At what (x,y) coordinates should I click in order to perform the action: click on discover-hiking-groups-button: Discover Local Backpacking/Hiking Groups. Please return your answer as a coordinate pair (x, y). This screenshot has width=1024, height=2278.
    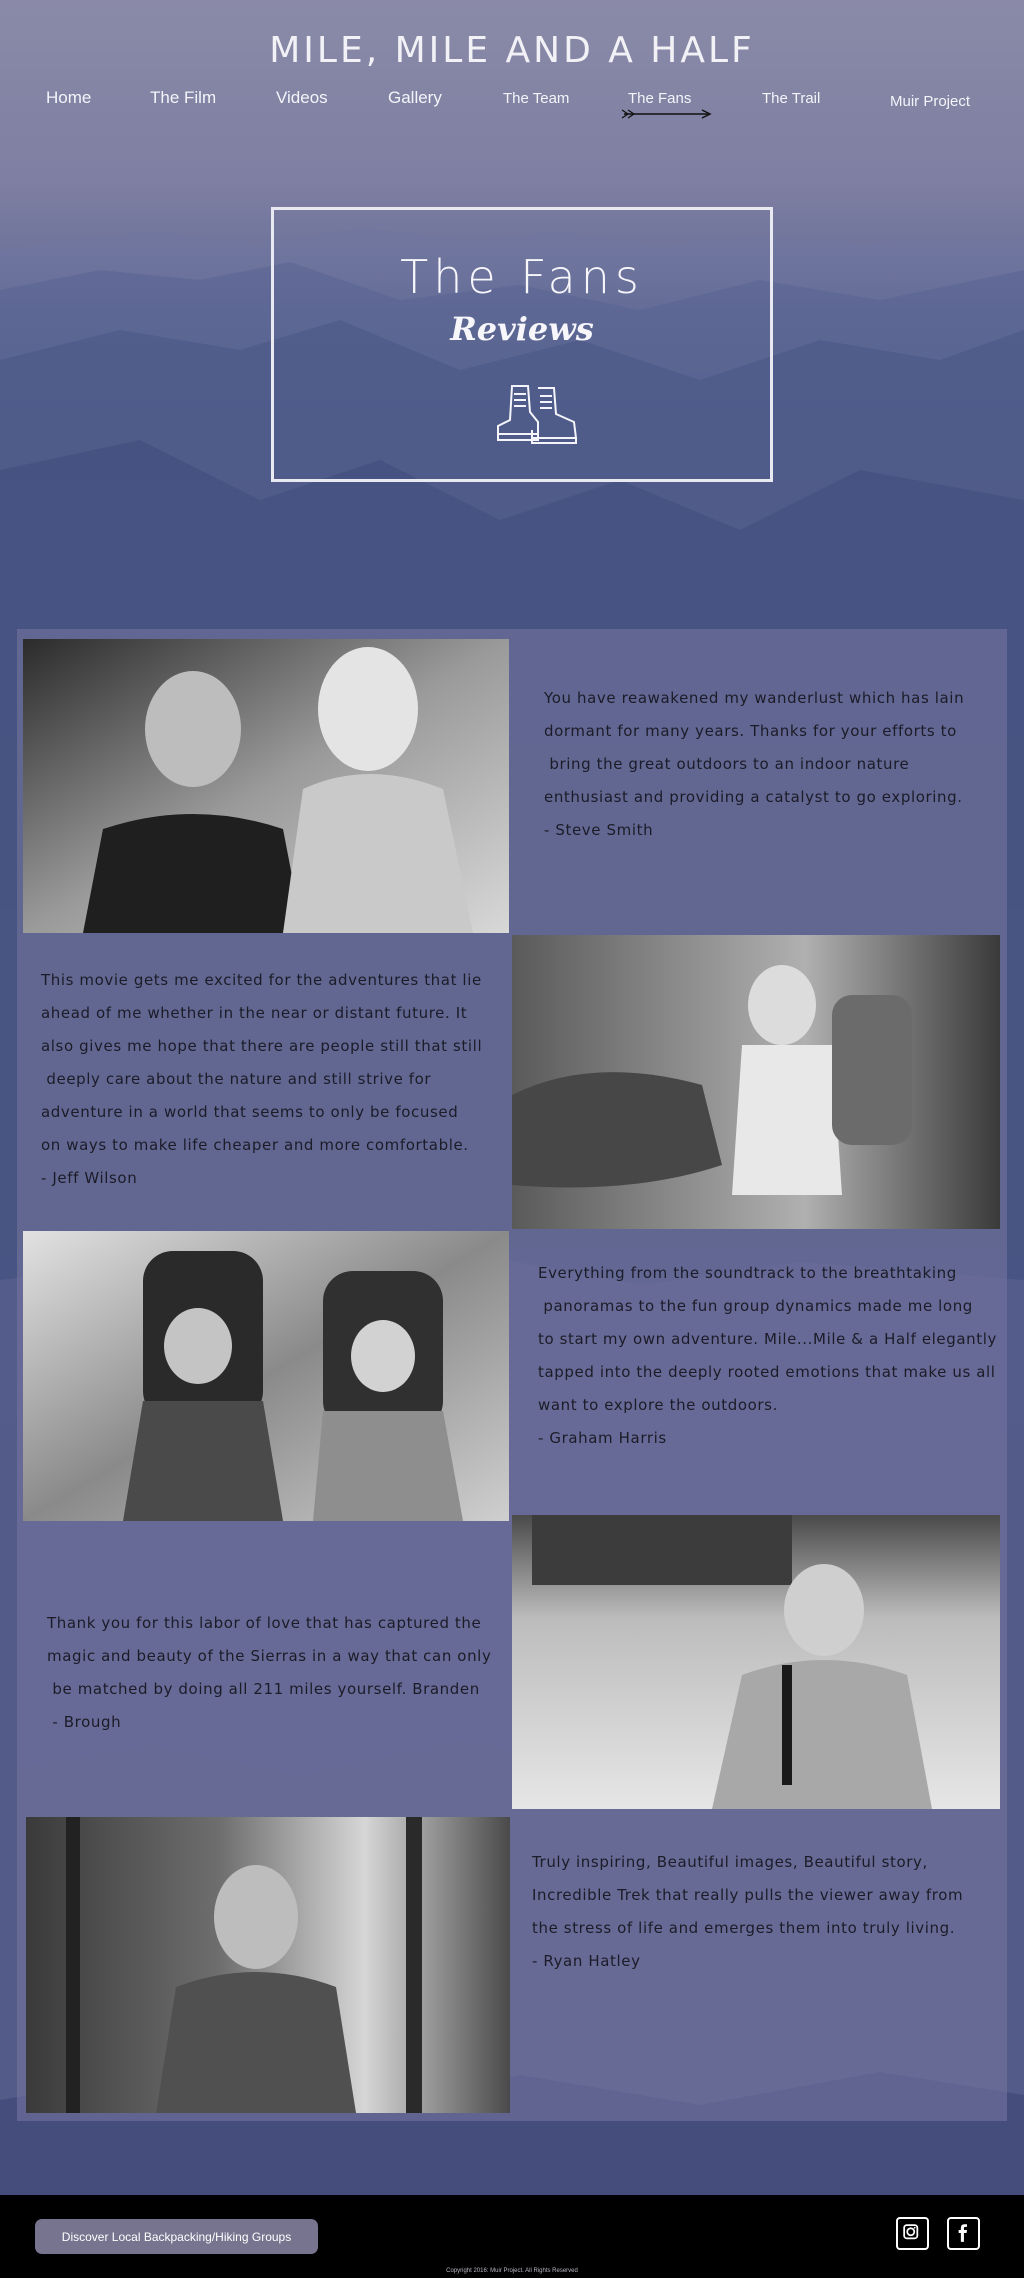
    Looking at the image, I should click on (176, 2236).